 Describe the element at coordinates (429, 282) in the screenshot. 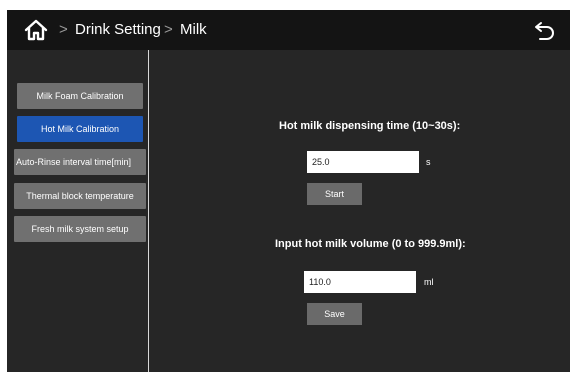

I see `milk-volume-unit: ml` at that location.